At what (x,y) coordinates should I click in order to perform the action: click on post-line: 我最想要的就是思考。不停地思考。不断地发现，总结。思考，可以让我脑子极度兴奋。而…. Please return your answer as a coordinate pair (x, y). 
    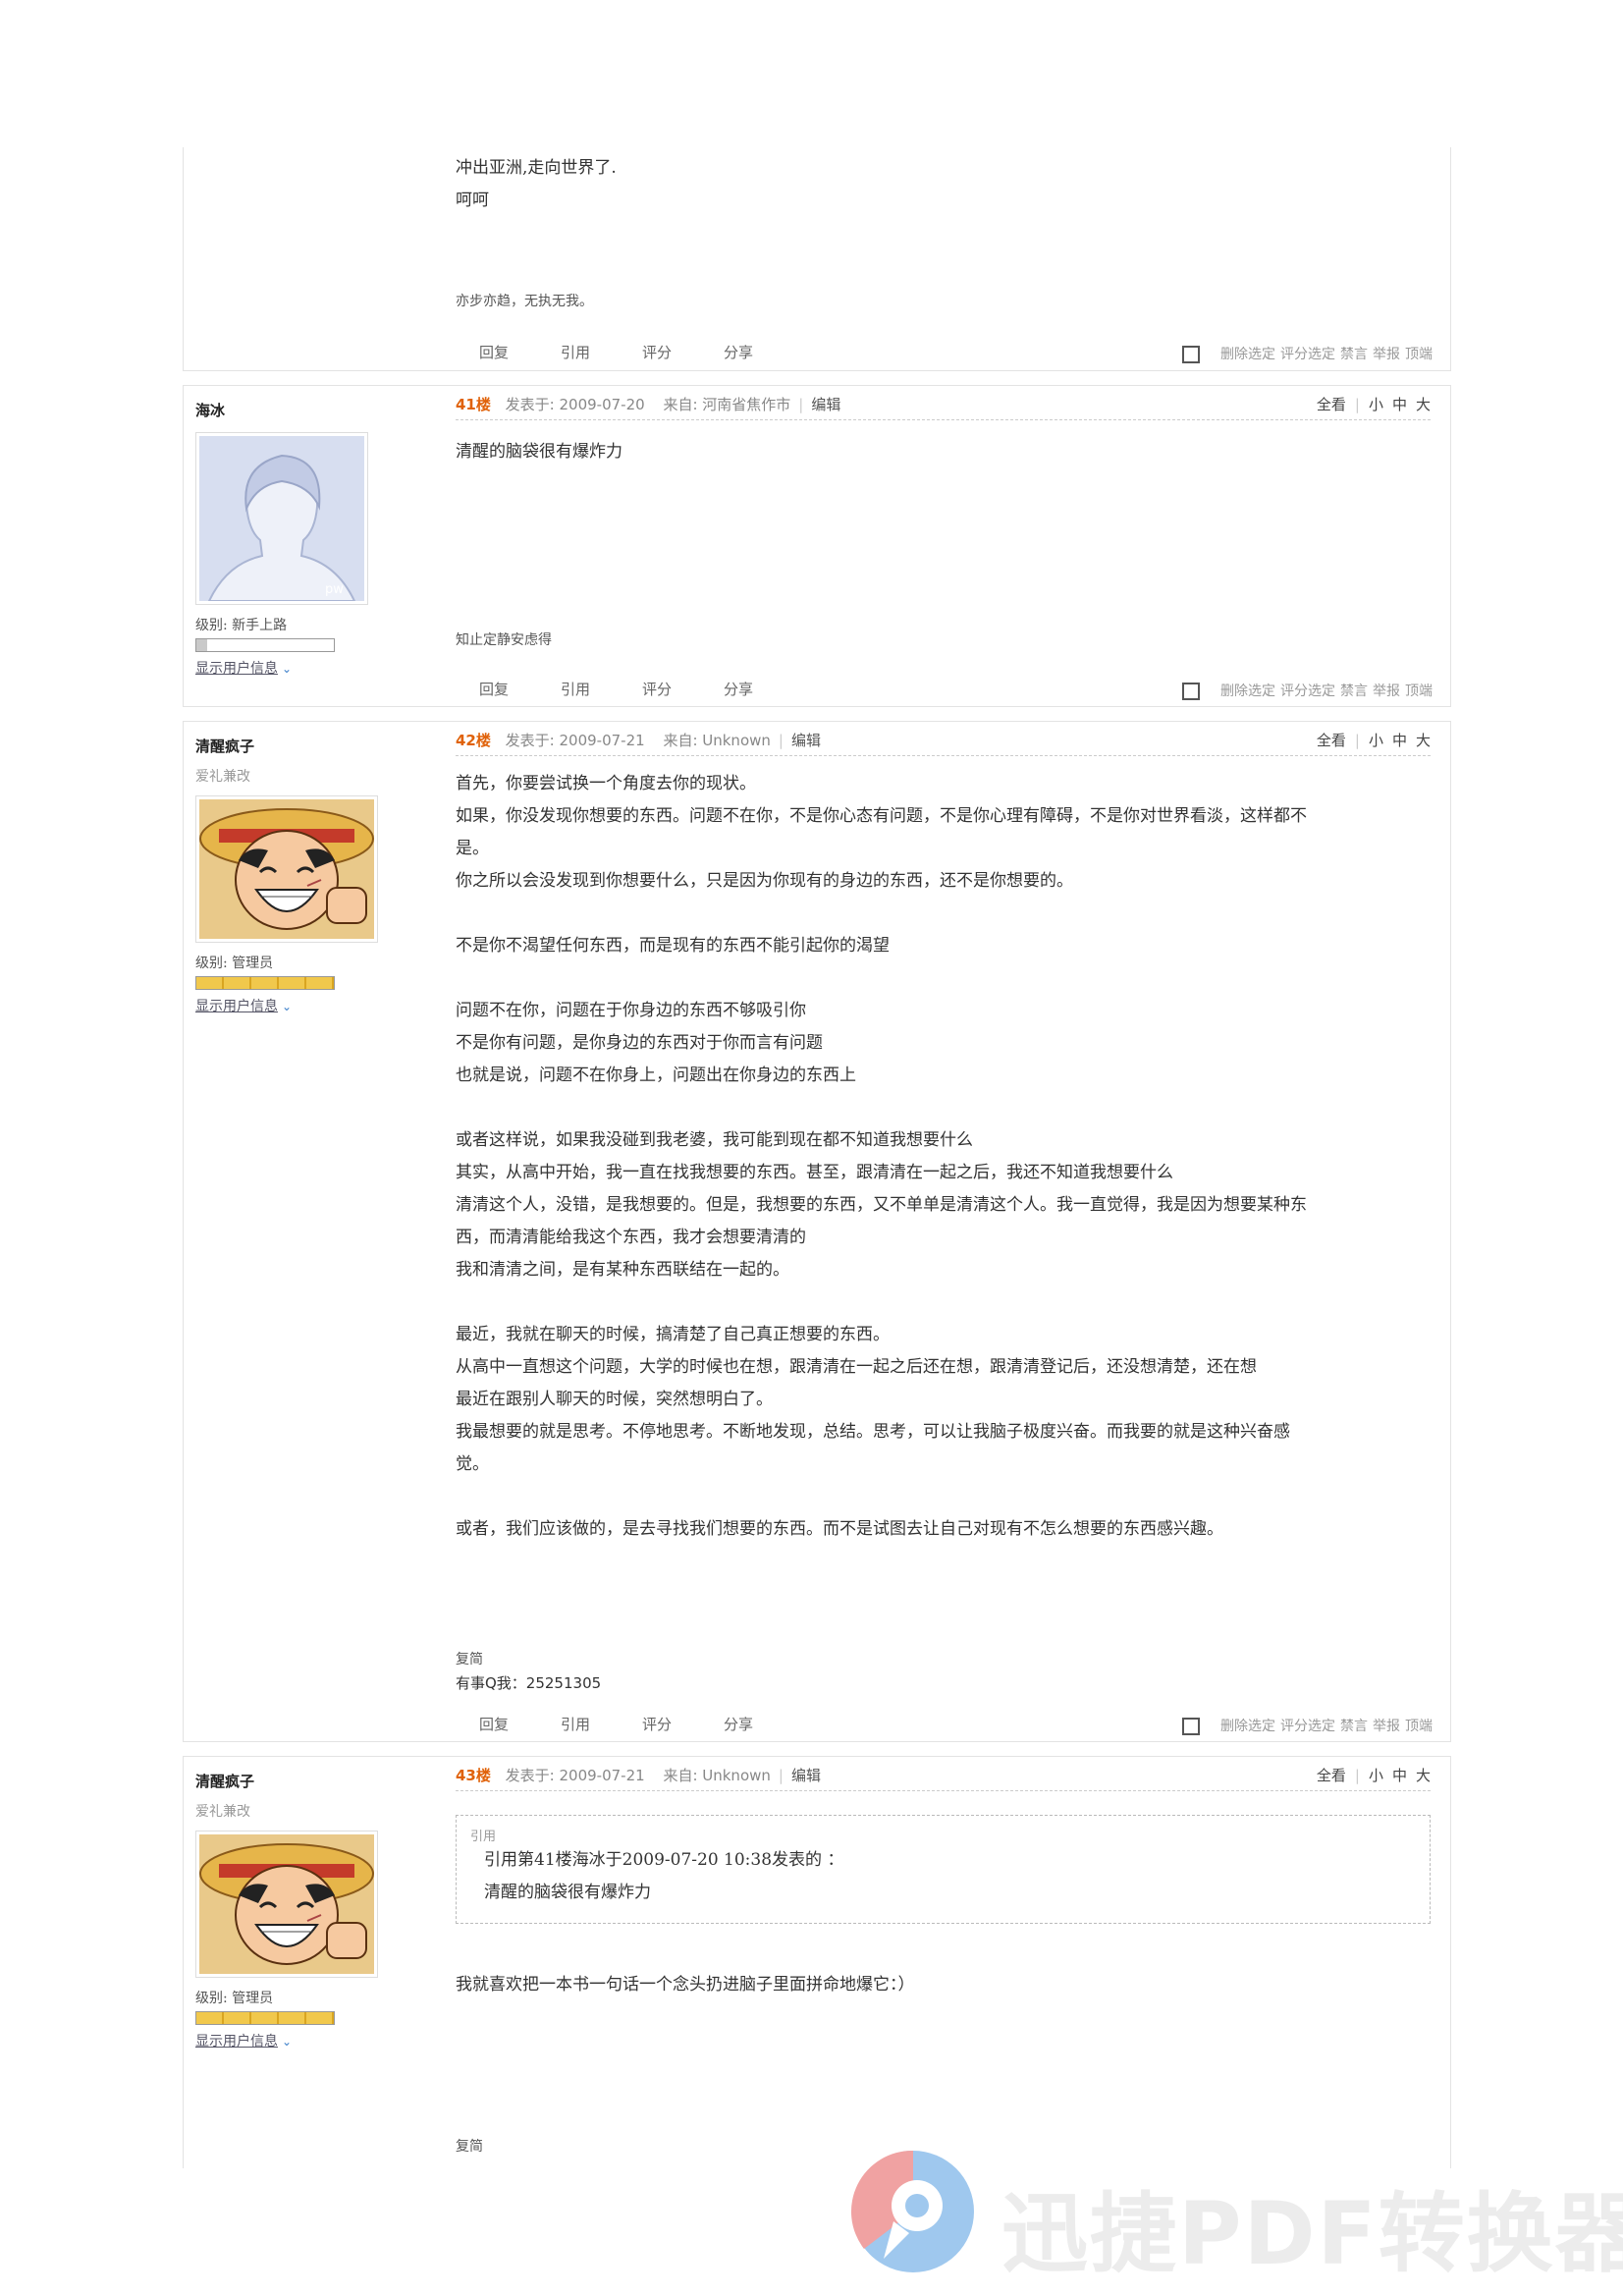
    Looking at the image, I should click on (873, 1432).